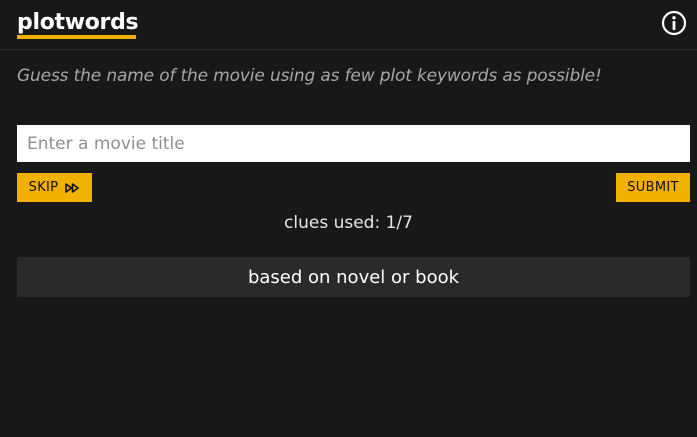 Image resolution: width=697 pixels, height=437 pixels. Describe the element at coordinates (348, 223) in the screenshot. I see `clues-used-counter: clues used: 1/7` at that location.